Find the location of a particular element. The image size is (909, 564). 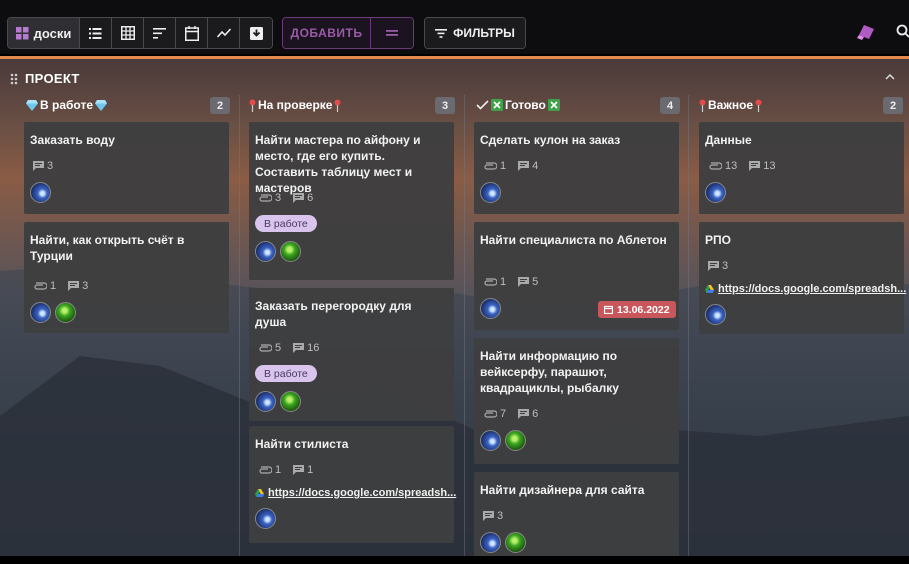

task-card: Найти дизайнера для сайта 3 is located at coordinates (576, 514).